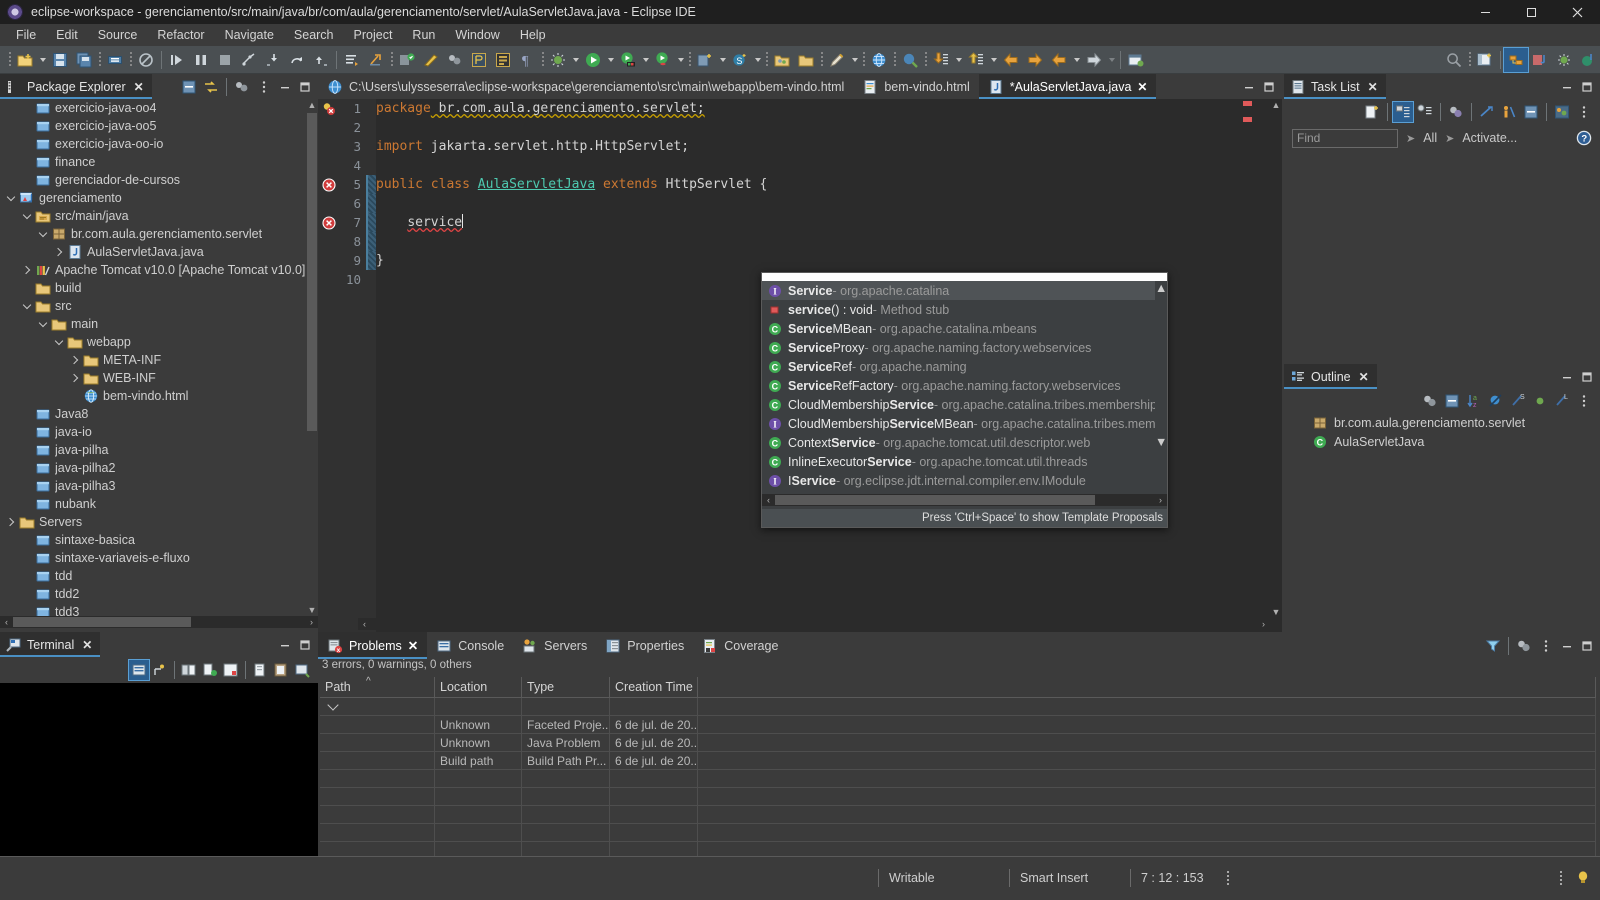  What do you see at coordinates (153, 252) in the screenshot?
I see `tree-item: AulaServletJava.java` at bounding box center [153, 252].